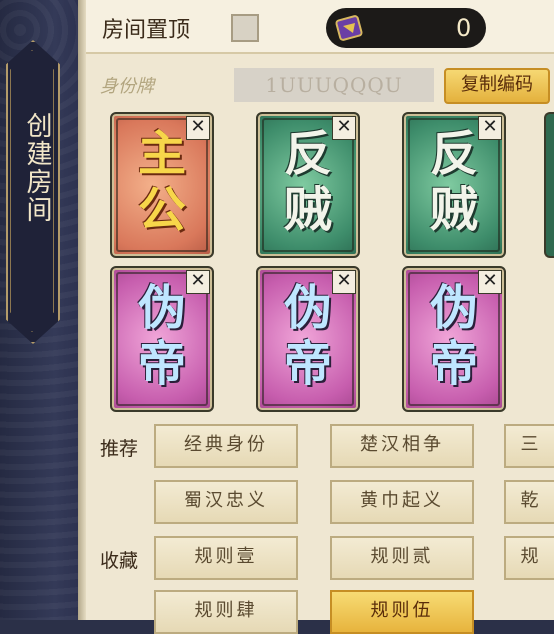 The height and width of the screenshot is (634, 554). I want to click on preset-chu-han: 楚汉相争, so click(402, 446).